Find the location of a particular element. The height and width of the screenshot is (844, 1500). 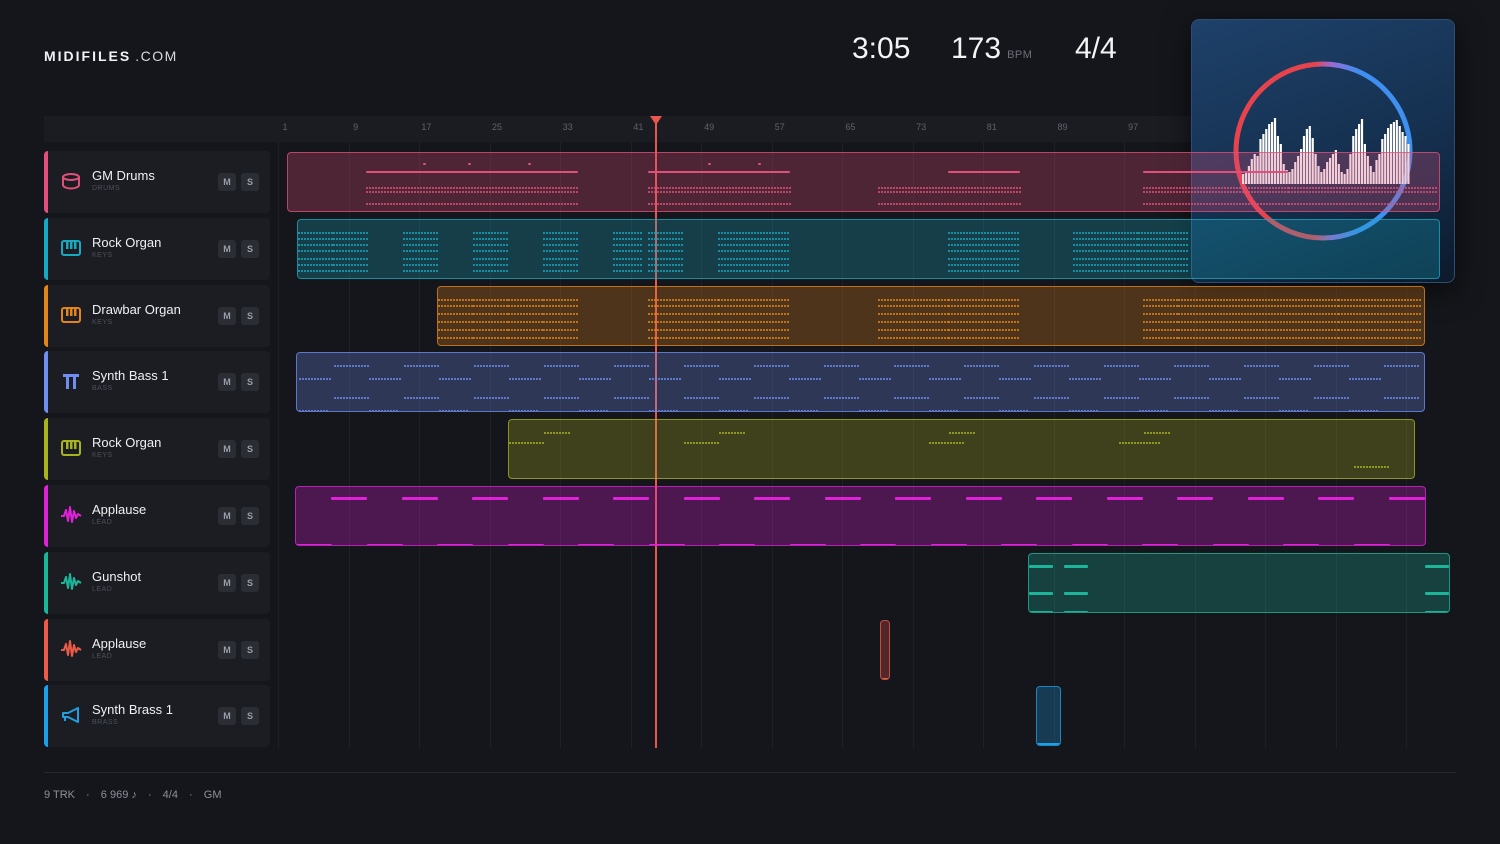

track-header: Drawbar Organ KEYS M S is located at coordinates (157, 315).